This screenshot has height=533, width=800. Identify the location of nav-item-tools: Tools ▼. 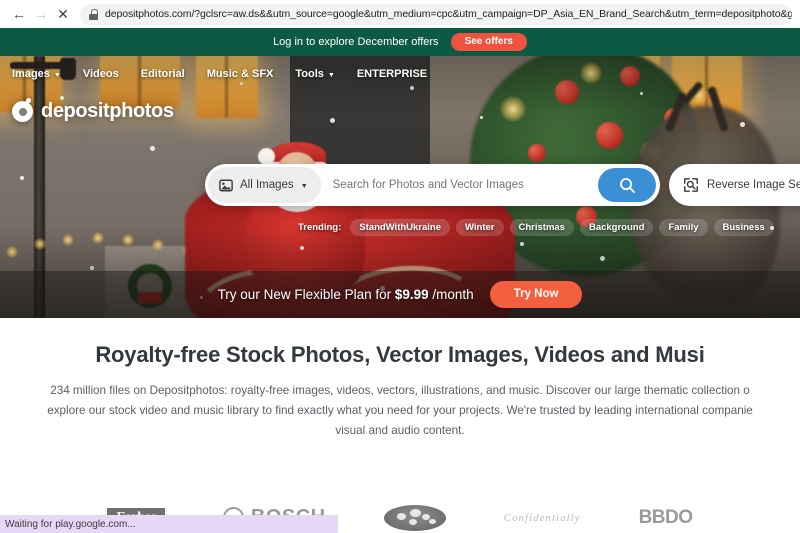
(314, 74).